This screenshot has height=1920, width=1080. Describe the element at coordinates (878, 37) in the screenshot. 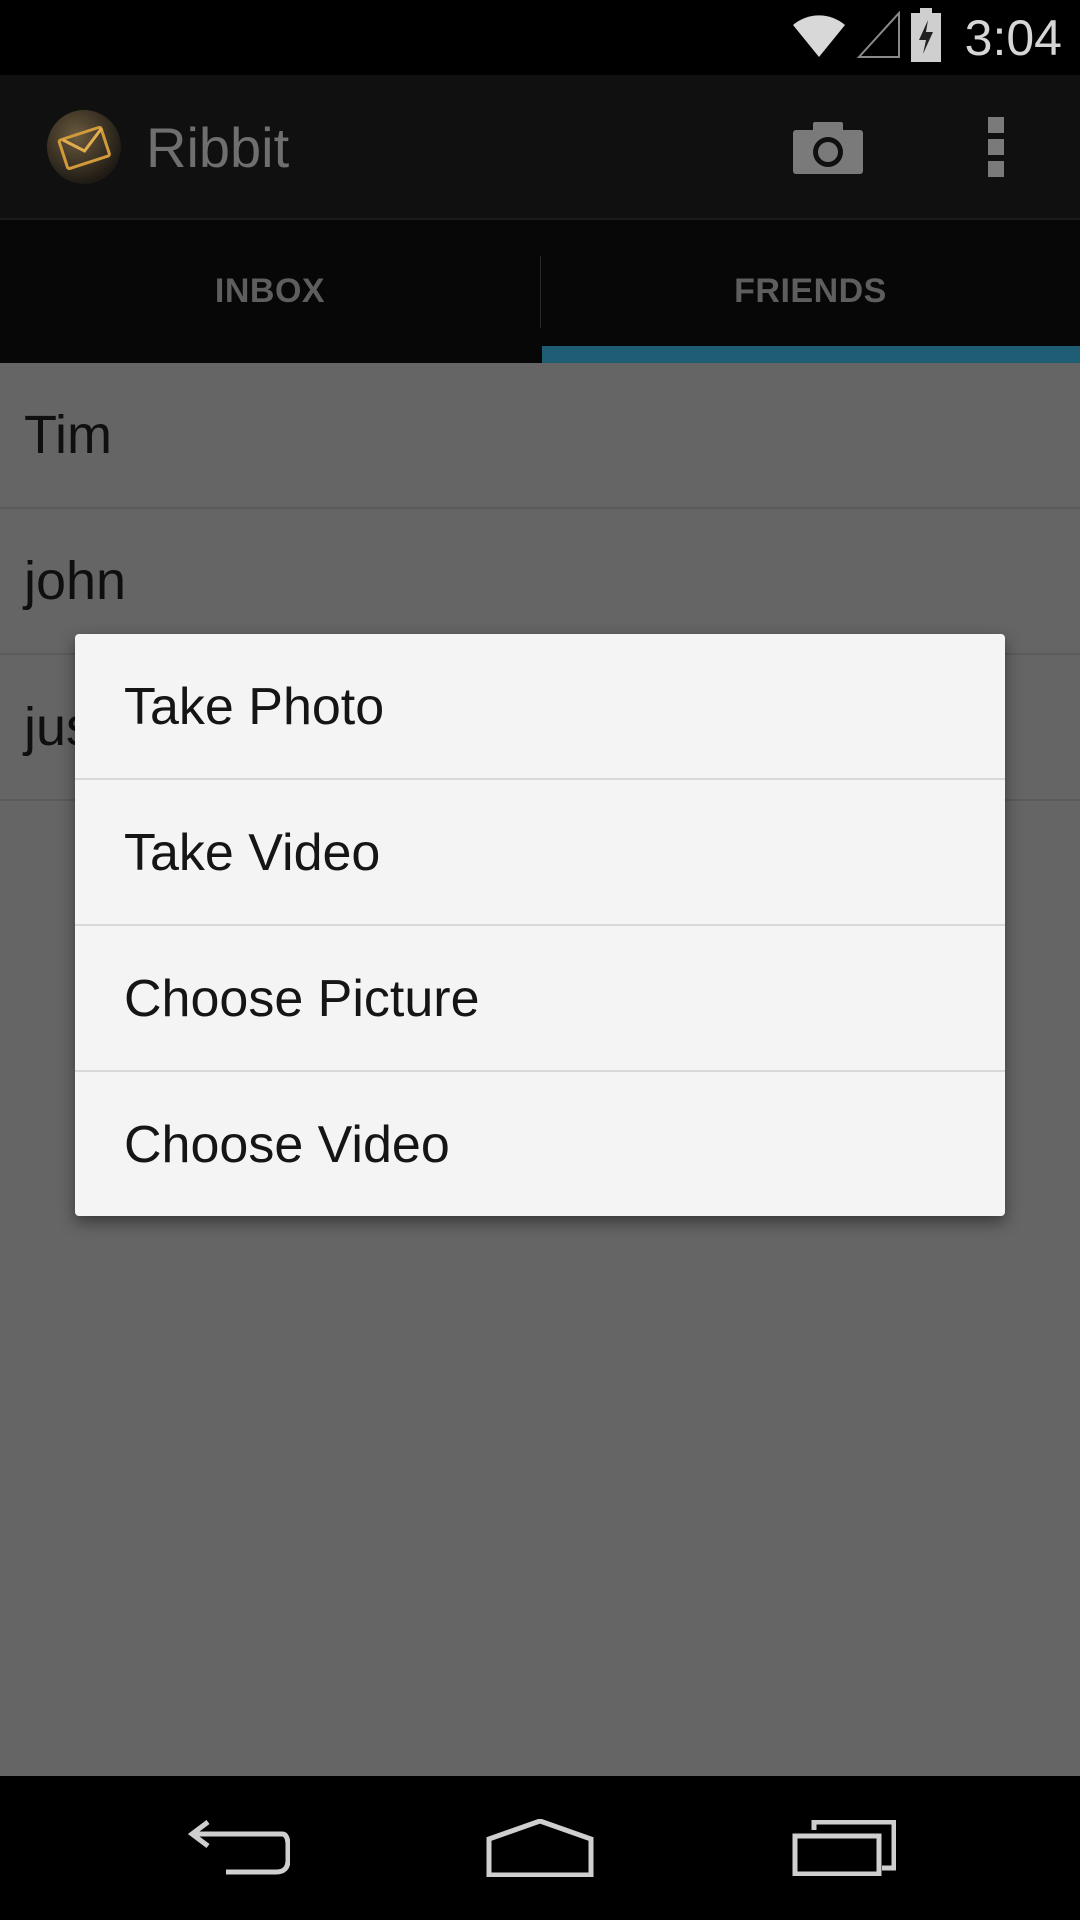

I see `cell-signal-icon` at that location.